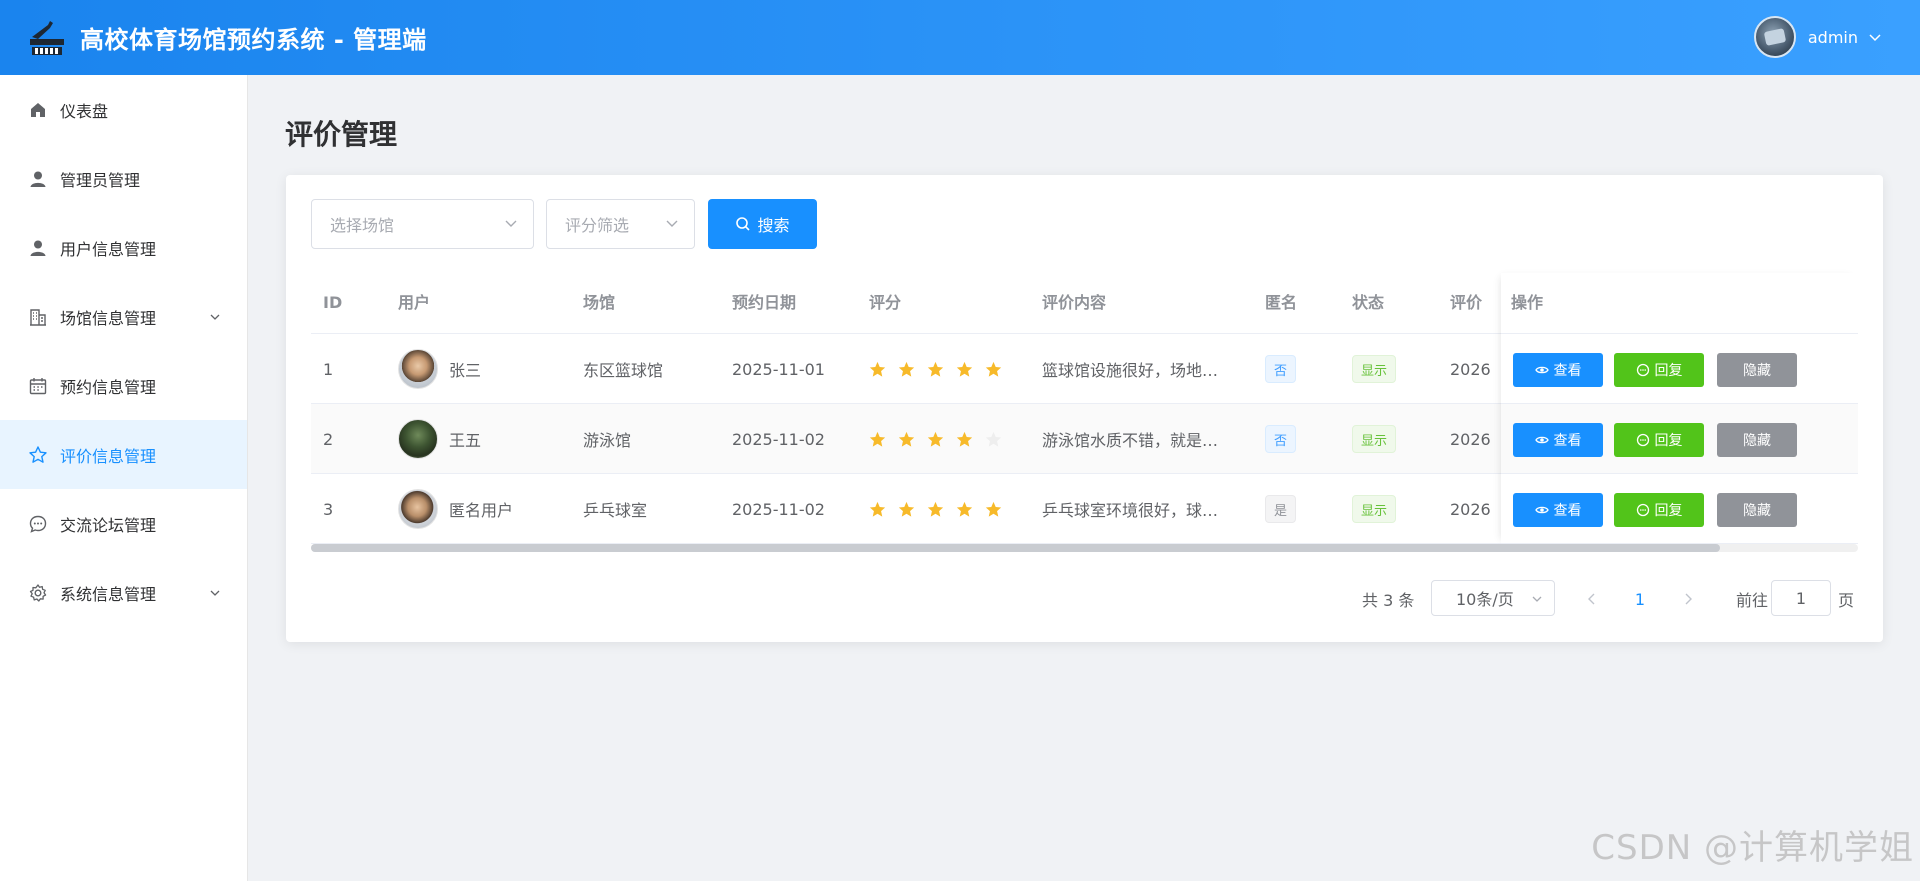  I want to click on prev-page-button, so click(1592, 599).